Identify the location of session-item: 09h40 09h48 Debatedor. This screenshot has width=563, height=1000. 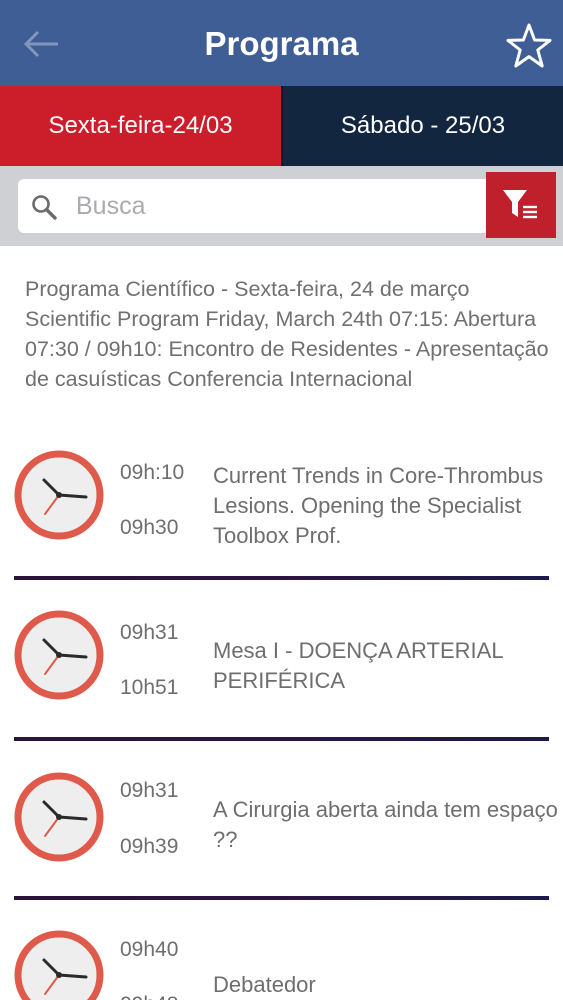
(281, 964).